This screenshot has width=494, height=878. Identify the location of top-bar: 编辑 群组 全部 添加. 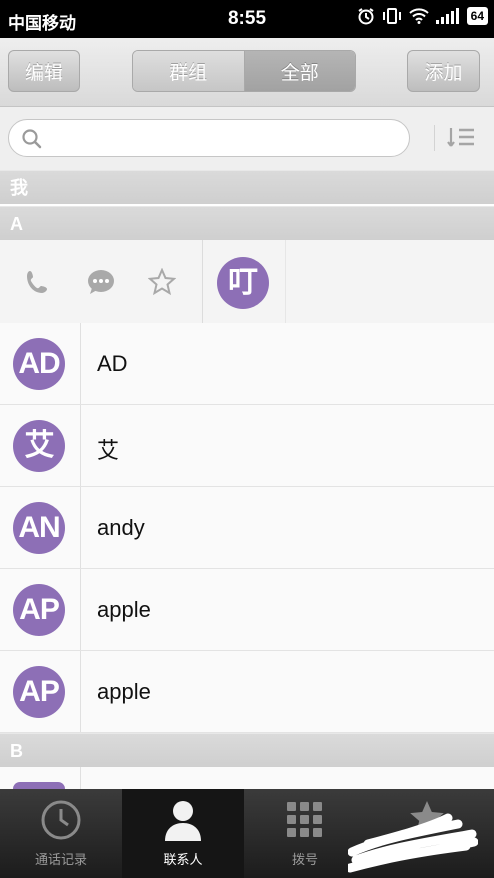
(247, 72).